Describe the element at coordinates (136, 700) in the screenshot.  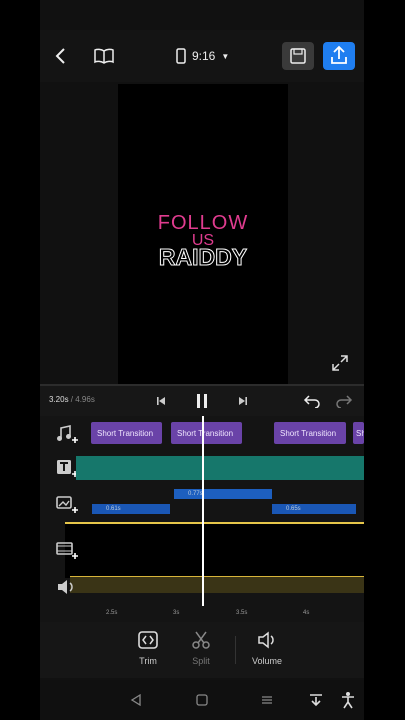
I see `nav-back-icon` at that location.